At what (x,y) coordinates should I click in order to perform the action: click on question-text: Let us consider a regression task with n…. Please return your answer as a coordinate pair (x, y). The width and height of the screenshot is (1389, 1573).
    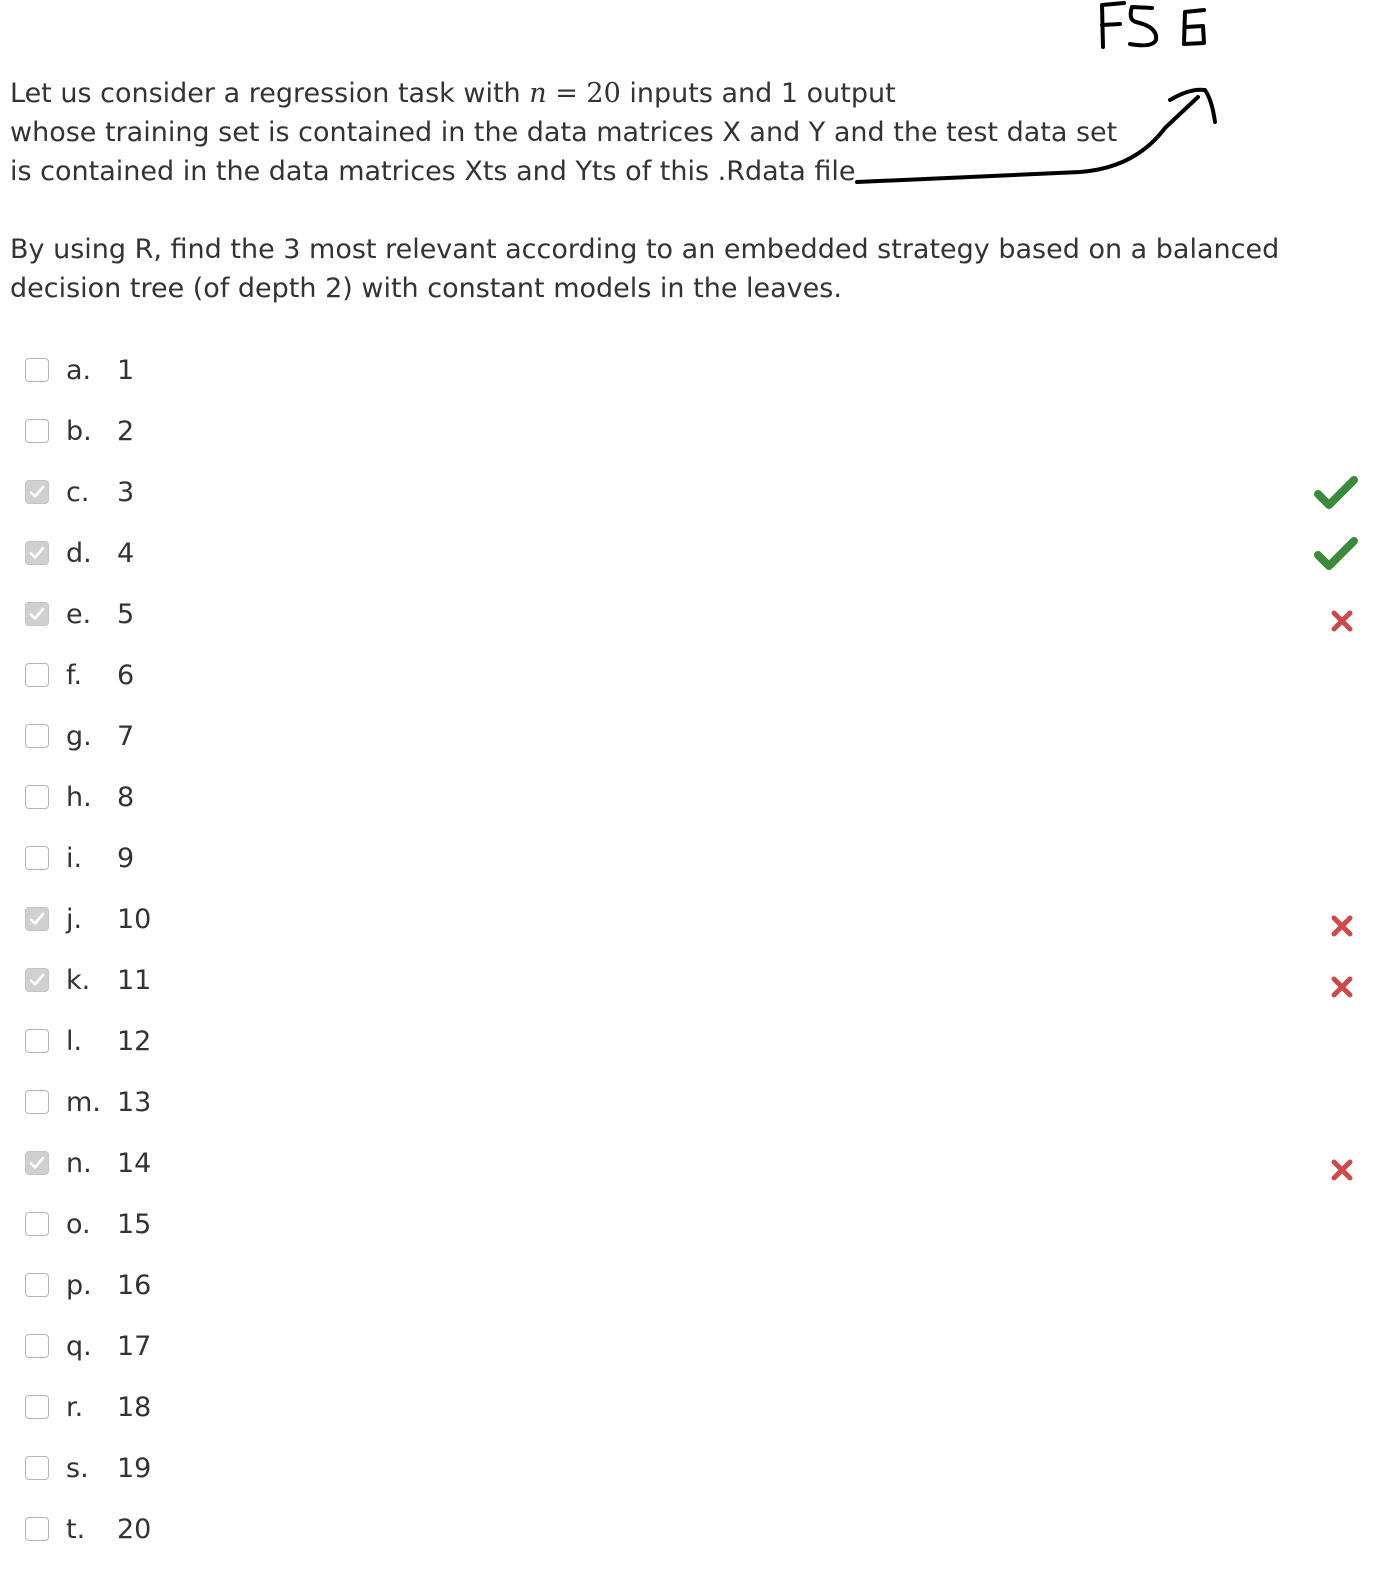
    Looking at the image, I should click on (670, 191).